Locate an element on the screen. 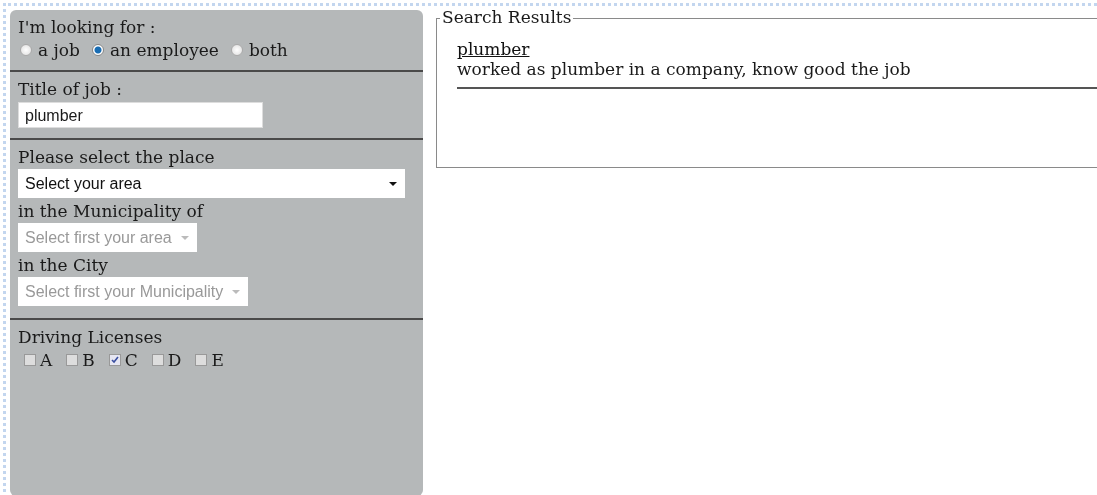 The height and width of the screenshot is (495, 1097). field-label: Title of job : is located at coordinates (70, 89).